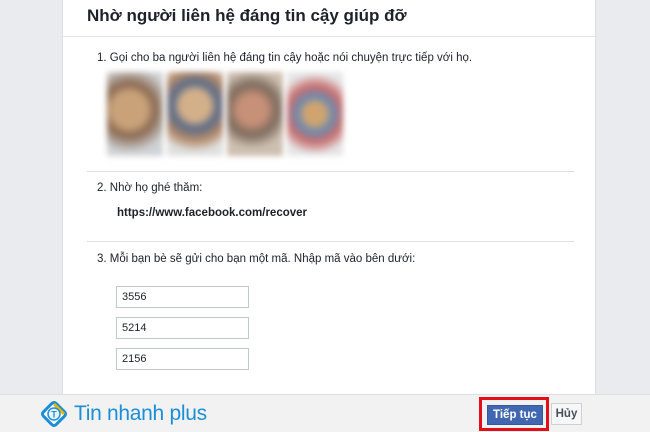 The height and width of the screenshot is (432, 650). I want to click on title-divider, so click(329, 36).